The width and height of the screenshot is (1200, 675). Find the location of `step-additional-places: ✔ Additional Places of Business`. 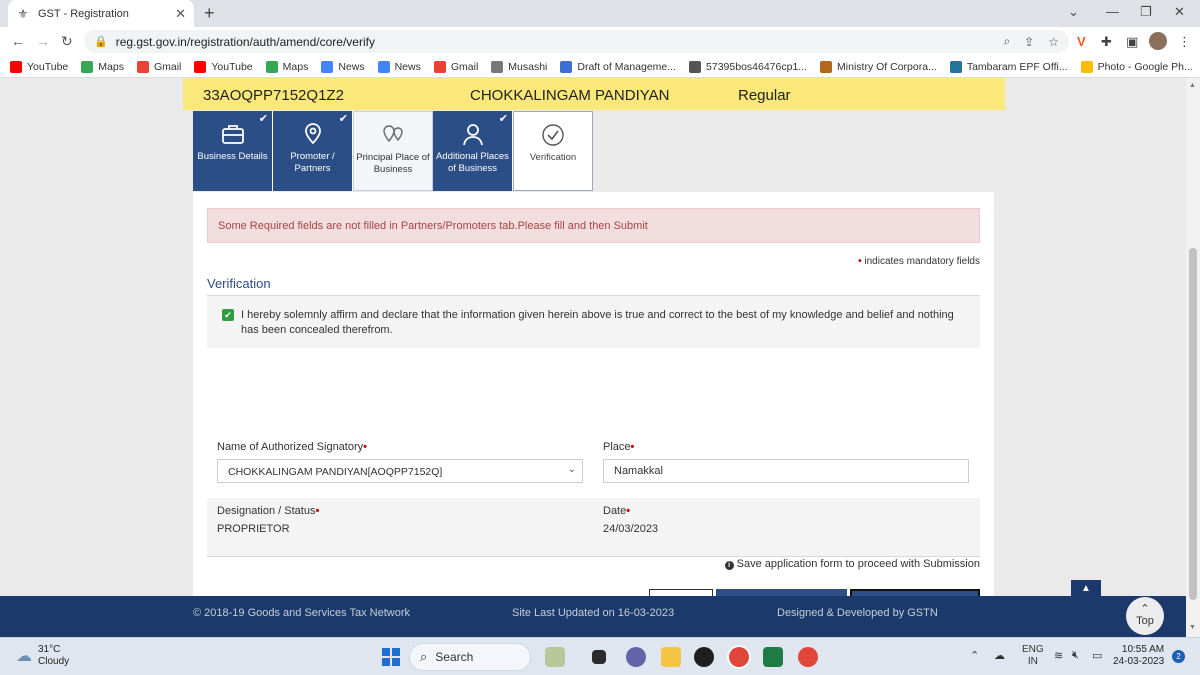

step-additional-places: ✔ Additional Places of Business is located at coordinates (473, 151).